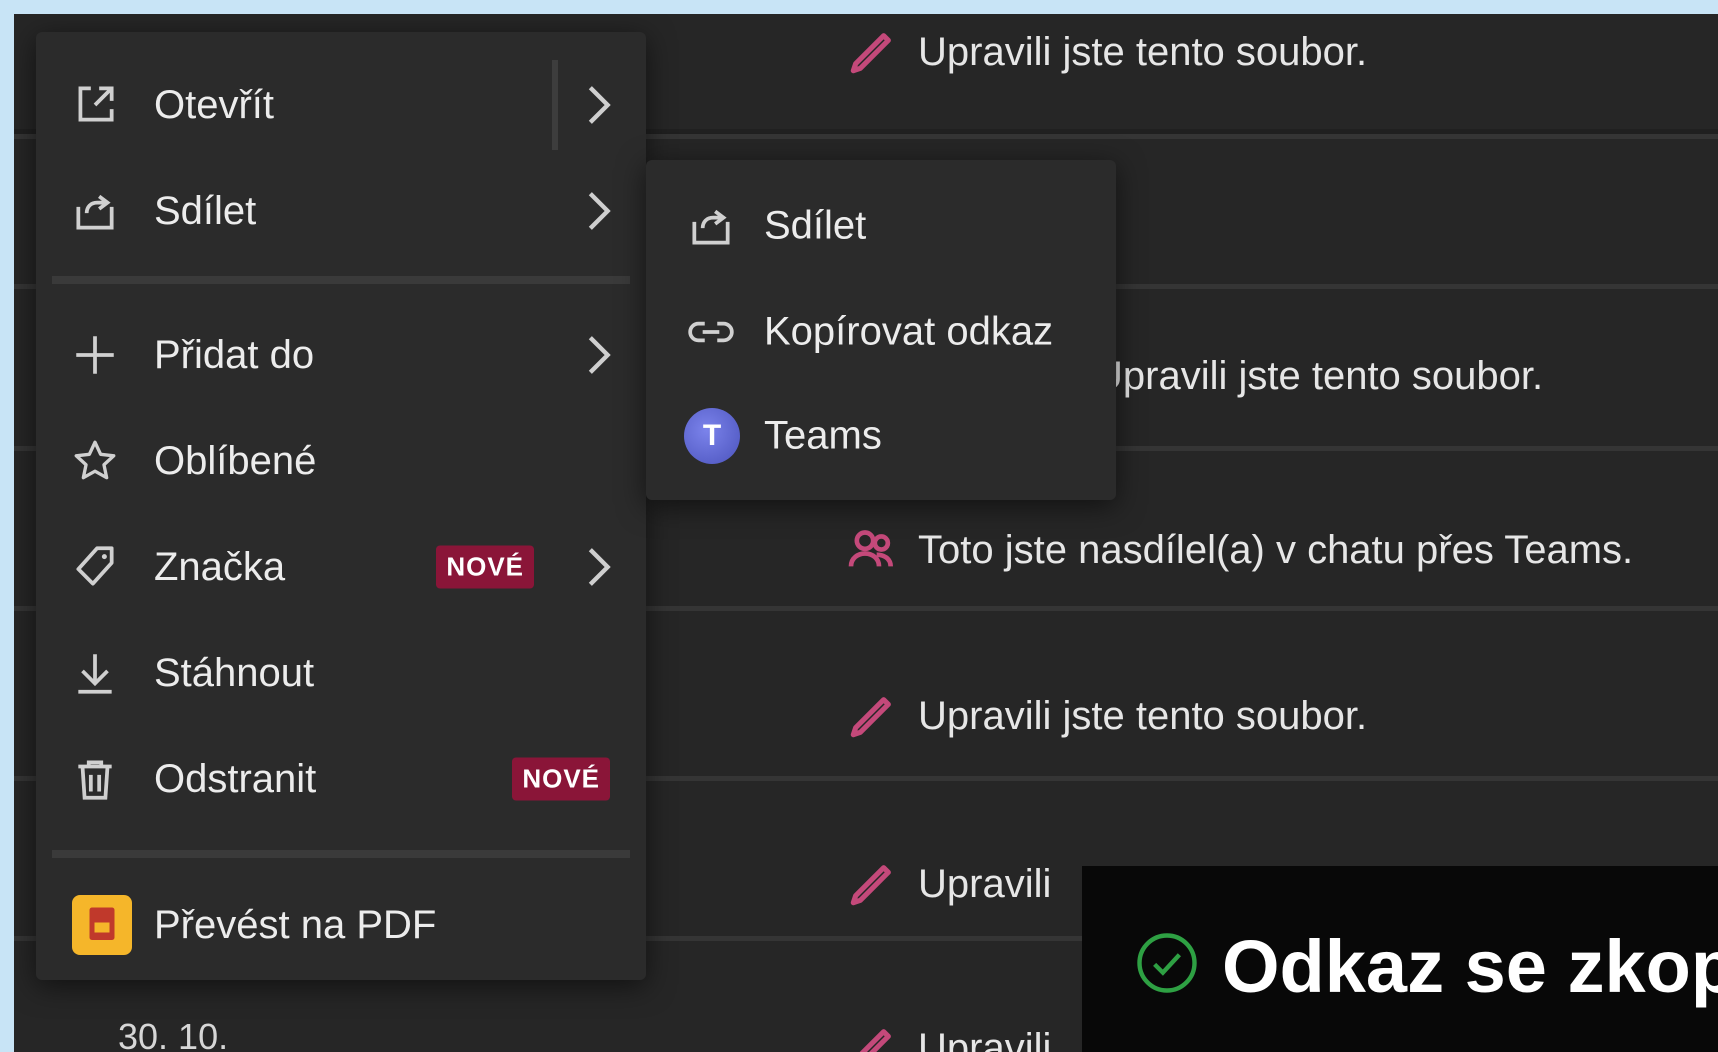  Describe the element at coordinates (173, 1034) in the screenshot. I see `row-date: 30. 10.` at that location.